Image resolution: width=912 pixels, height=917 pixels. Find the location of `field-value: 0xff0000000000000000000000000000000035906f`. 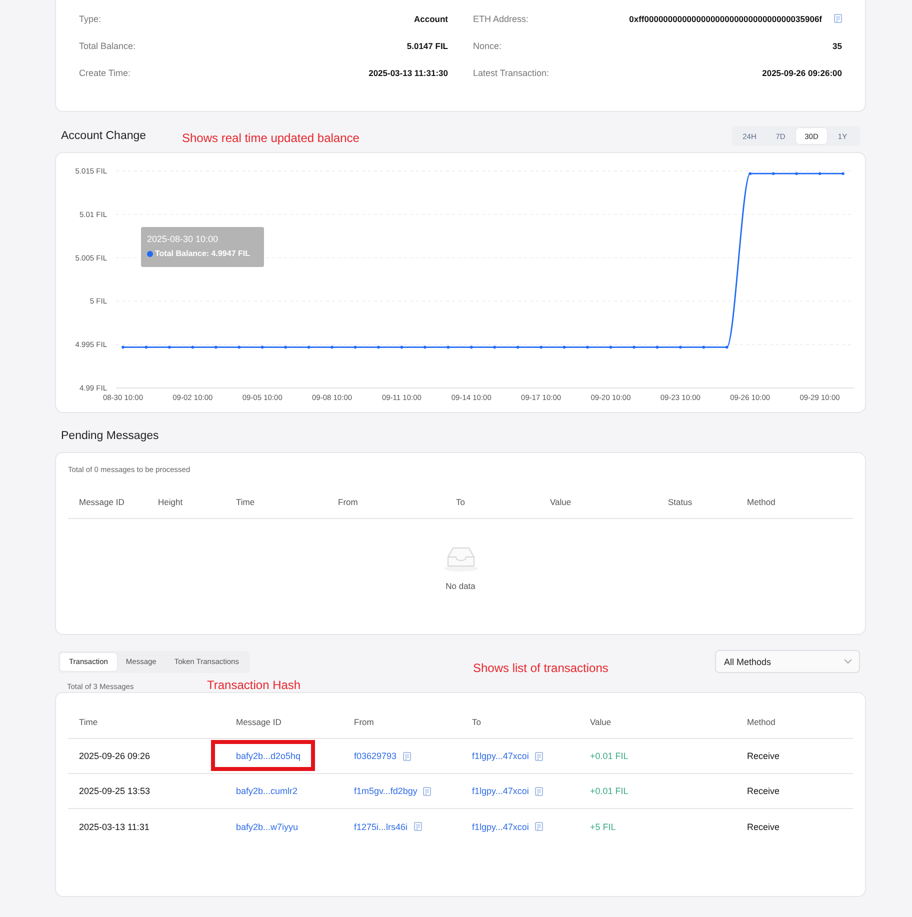

field-value: 0xff0000000000000000000000000000000035906f is located at coordinates (725, 19).